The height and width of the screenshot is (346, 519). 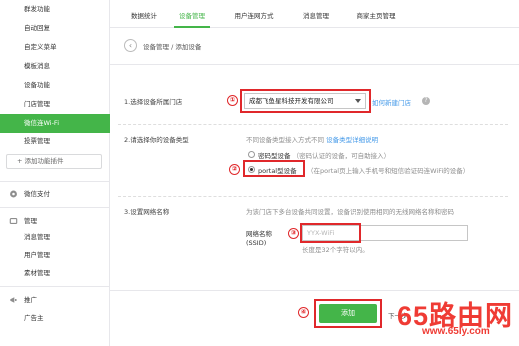 What do you see at coordinates (303, 312) in the screenshot?
I see `marker-4: ④` at bounding box center [303, 312].